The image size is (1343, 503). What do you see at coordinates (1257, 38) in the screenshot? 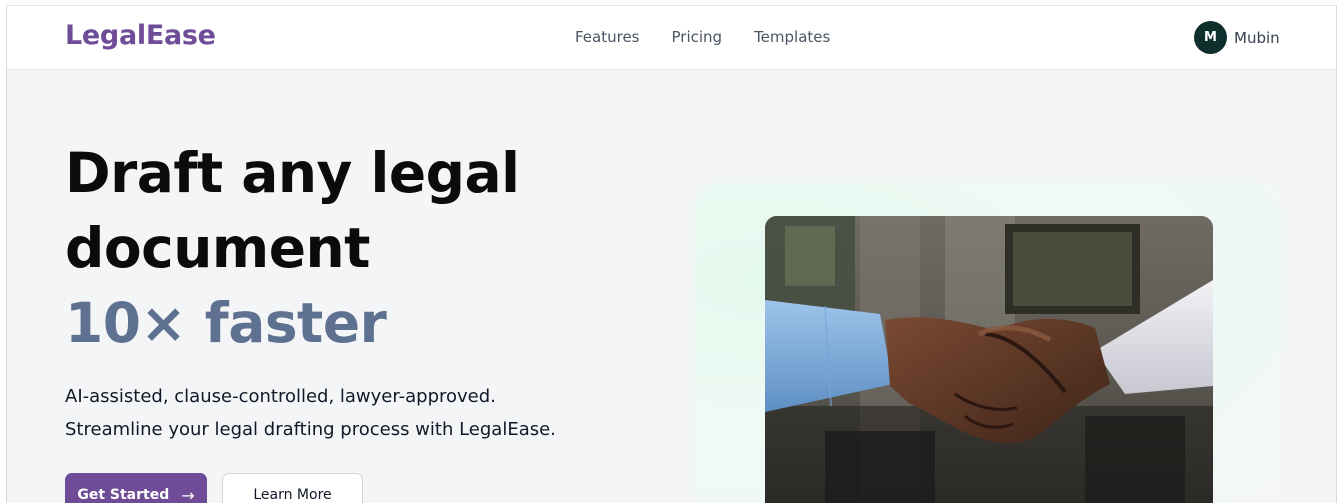
I see `user-name: Mubin` at bounding box center [1257, 38].